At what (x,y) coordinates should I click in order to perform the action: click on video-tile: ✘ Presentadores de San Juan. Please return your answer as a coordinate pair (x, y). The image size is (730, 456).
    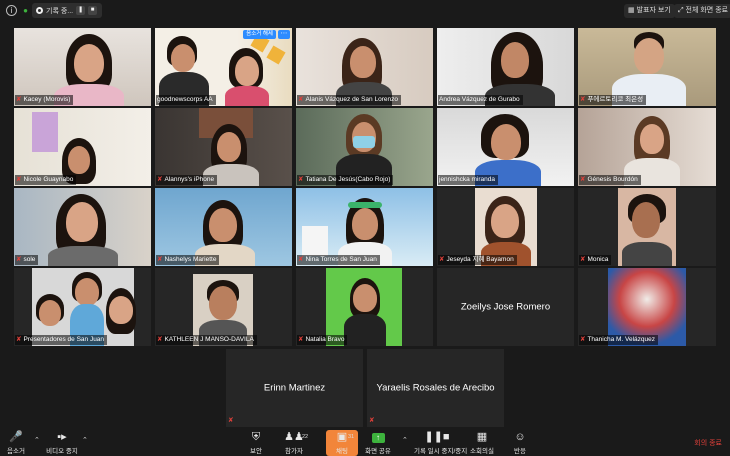
    Looking at the image, I should click on (82, 307).